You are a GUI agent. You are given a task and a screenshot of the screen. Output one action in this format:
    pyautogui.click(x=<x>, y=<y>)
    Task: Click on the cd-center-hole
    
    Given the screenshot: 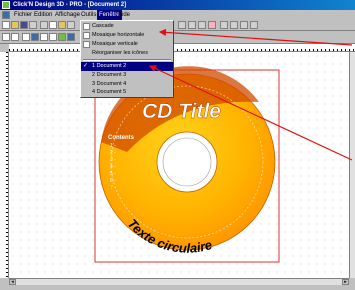 What is the action you would take?
    pyautogui.click(x=187, y=162)
    